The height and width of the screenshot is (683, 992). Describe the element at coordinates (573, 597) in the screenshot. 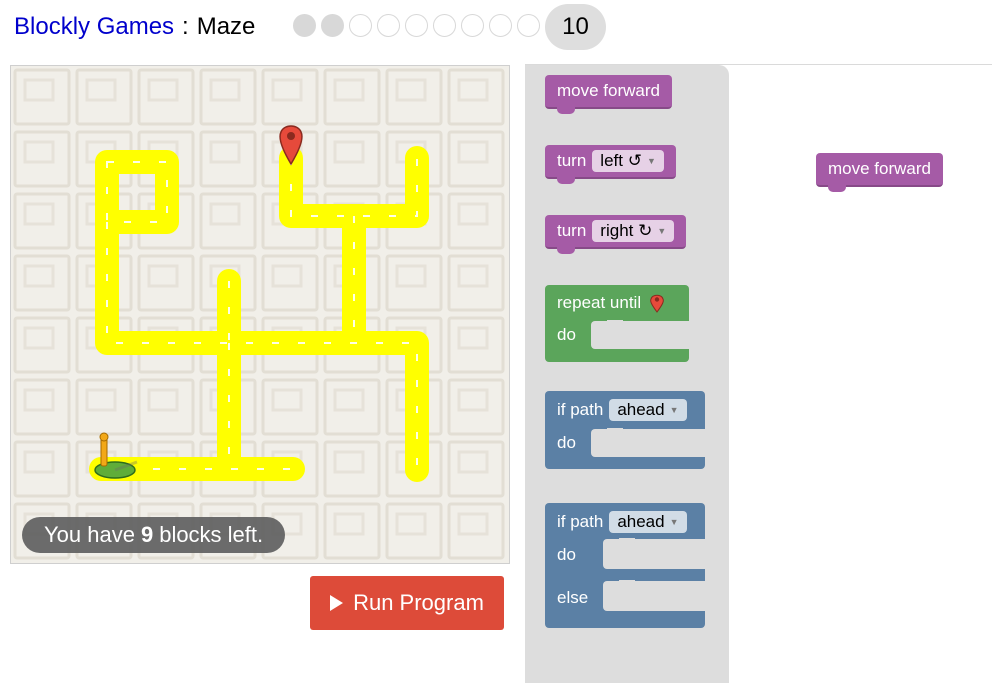

I see `else-label: else` at that location.